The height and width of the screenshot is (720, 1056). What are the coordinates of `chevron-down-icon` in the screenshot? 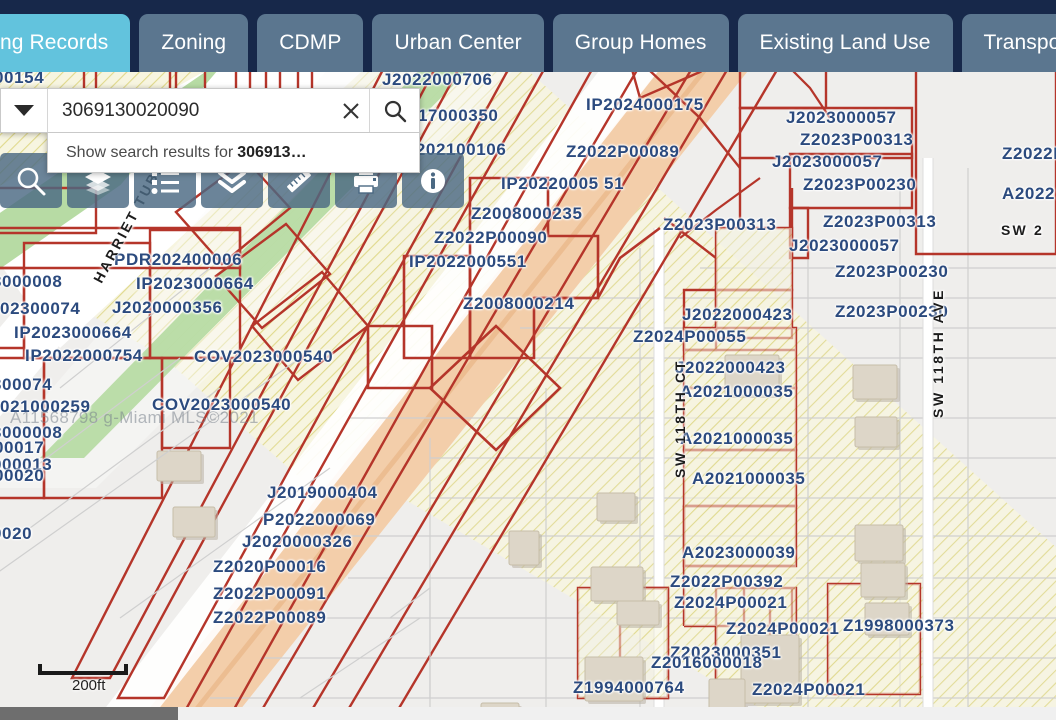 It's located at (24, 110).